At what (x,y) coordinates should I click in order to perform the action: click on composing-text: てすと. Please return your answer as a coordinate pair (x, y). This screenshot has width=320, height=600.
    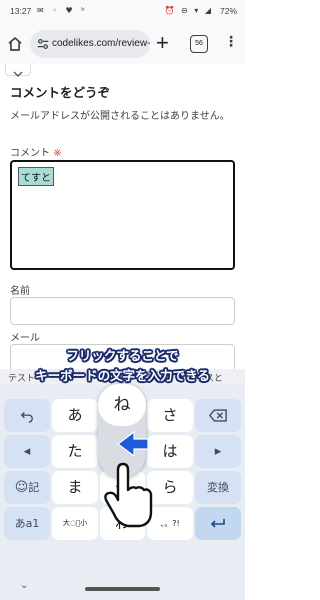
    Looking at the image, I should click on (36, 176).